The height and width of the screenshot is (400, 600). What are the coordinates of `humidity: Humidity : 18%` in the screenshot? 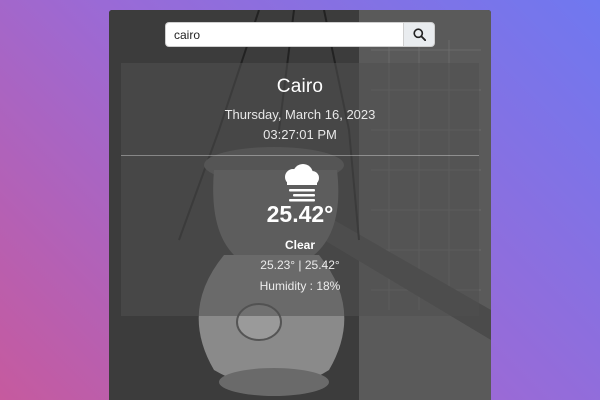 It's located at (300, 286).